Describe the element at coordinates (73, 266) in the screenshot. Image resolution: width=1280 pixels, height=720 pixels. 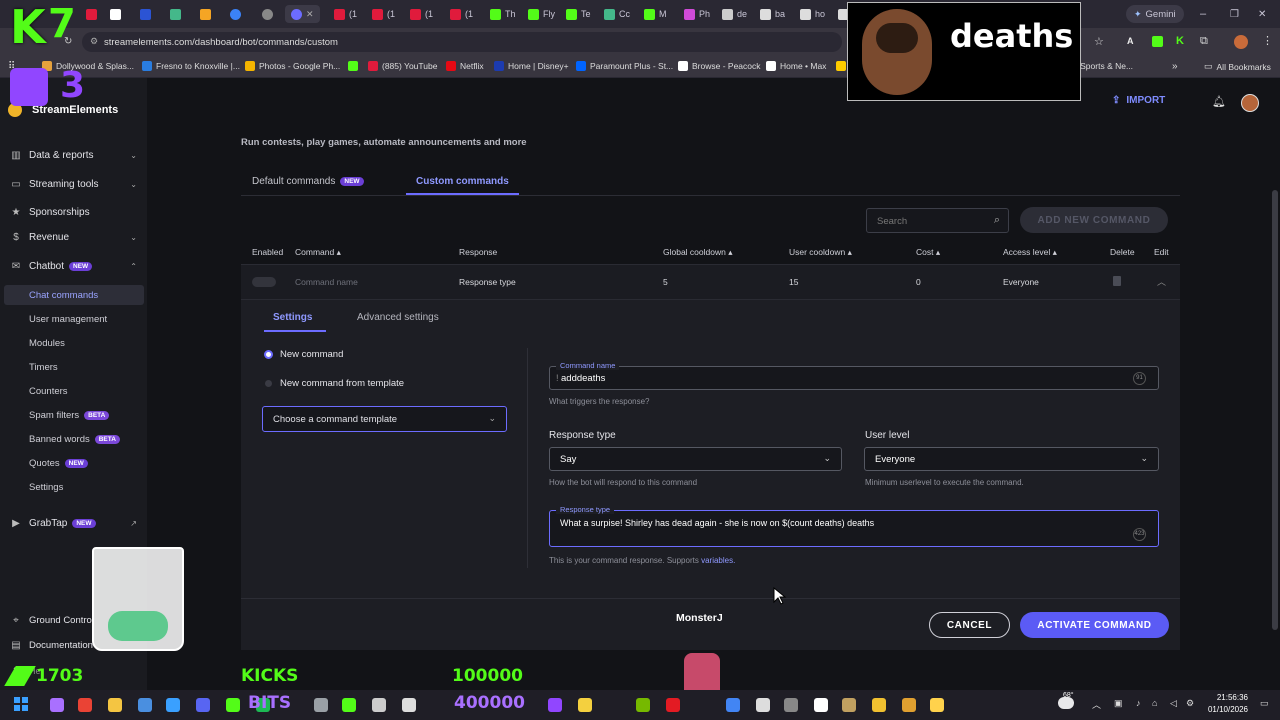
I see `sidebar-item: ✉ Chatbot NEW ⌃` at that location.